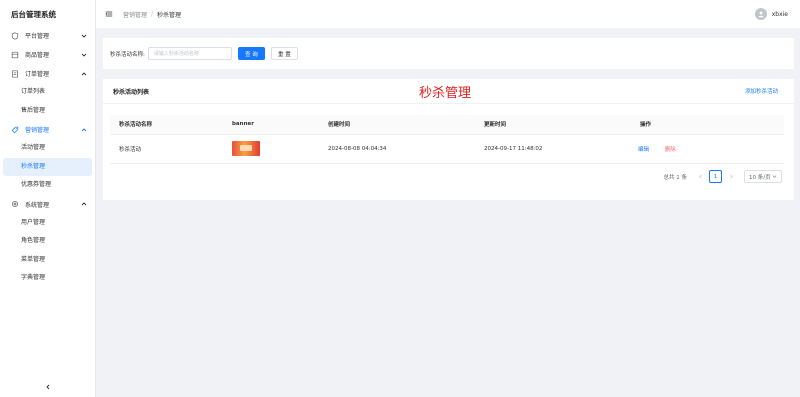 The width and height of the screenshot is (800, 397). What do you see at coordinates (189, 53) in the screenshot?
I see `search-input` at bounding box center [189, 53].